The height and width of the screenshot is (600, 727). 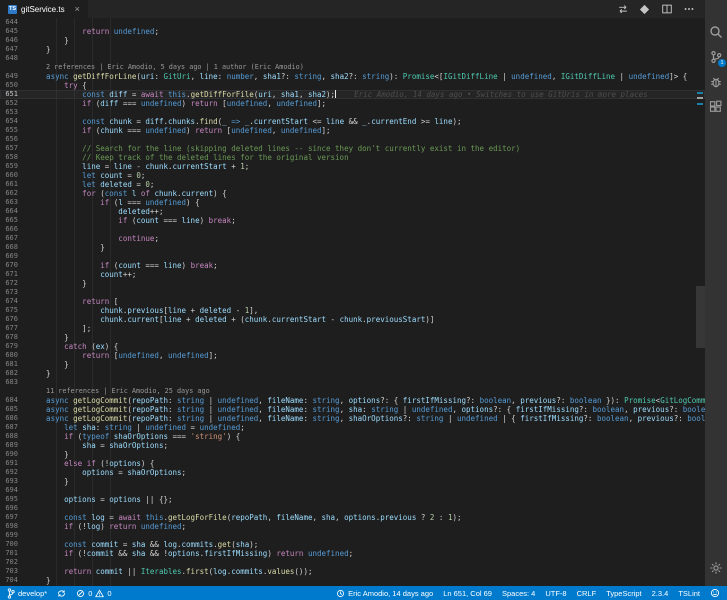 I want to click on line-number: 648, so click(x=14, y=58).